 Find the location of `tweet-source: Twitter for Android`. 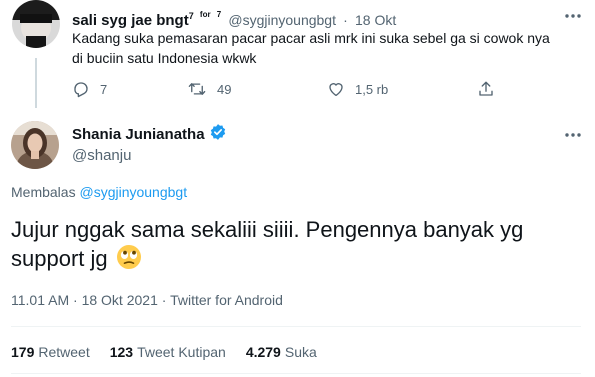

tweet-source: Twitter for Android is located at coordinates (226, 300).